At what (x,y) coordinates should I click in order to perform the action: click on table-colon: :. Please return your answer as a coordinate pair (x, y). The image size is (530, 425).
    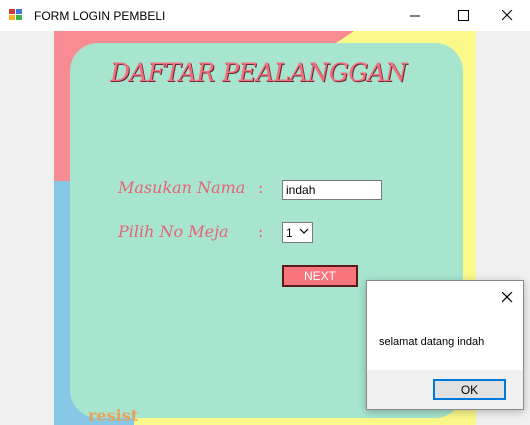
    Looking at the image, I should click on (261, 231).